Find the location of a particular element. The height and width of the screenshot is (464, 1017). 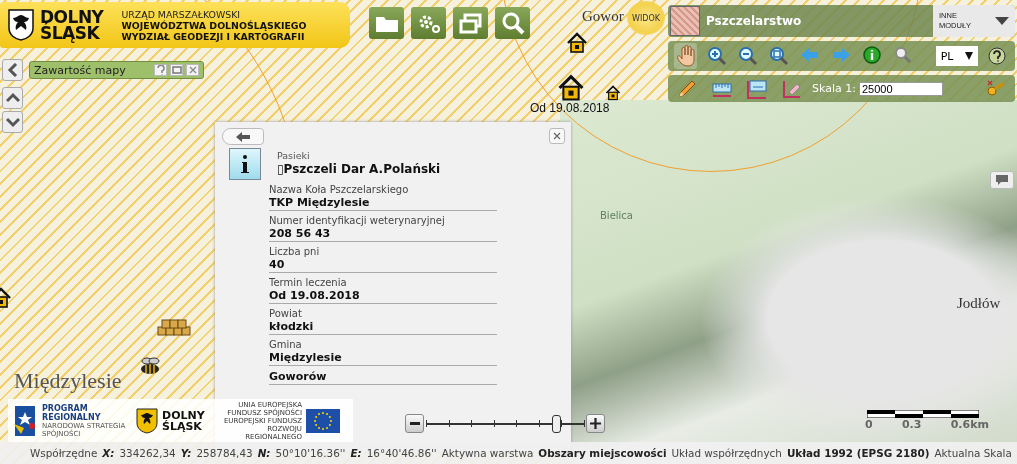

field-value: 40 is located at coordinates (277, 264).